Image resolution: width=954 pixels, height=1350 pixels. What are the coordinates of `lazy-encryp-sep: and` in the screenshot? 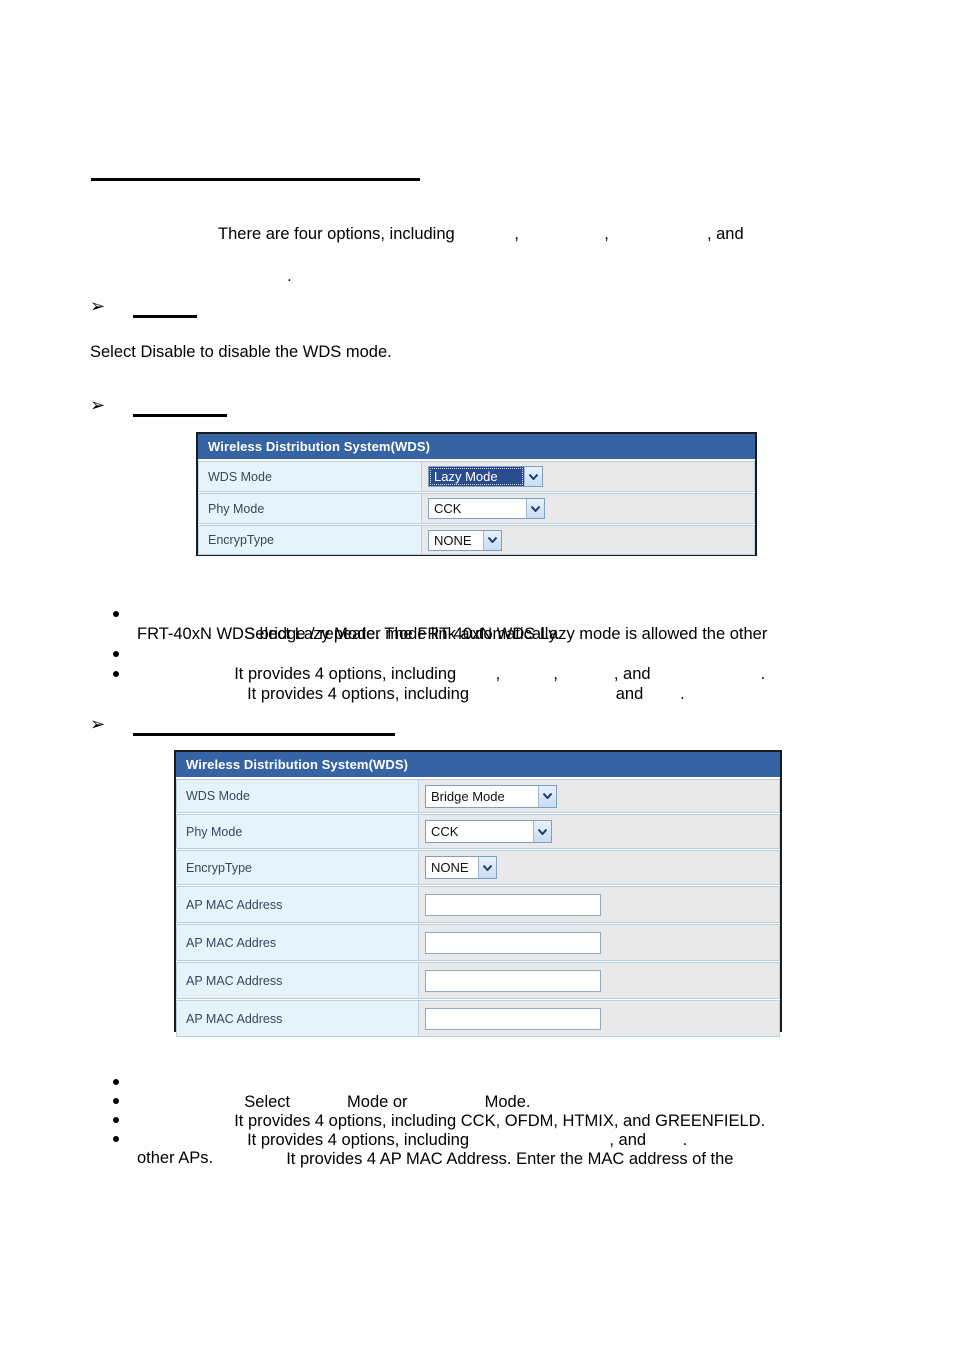 It's located at (629, 694).